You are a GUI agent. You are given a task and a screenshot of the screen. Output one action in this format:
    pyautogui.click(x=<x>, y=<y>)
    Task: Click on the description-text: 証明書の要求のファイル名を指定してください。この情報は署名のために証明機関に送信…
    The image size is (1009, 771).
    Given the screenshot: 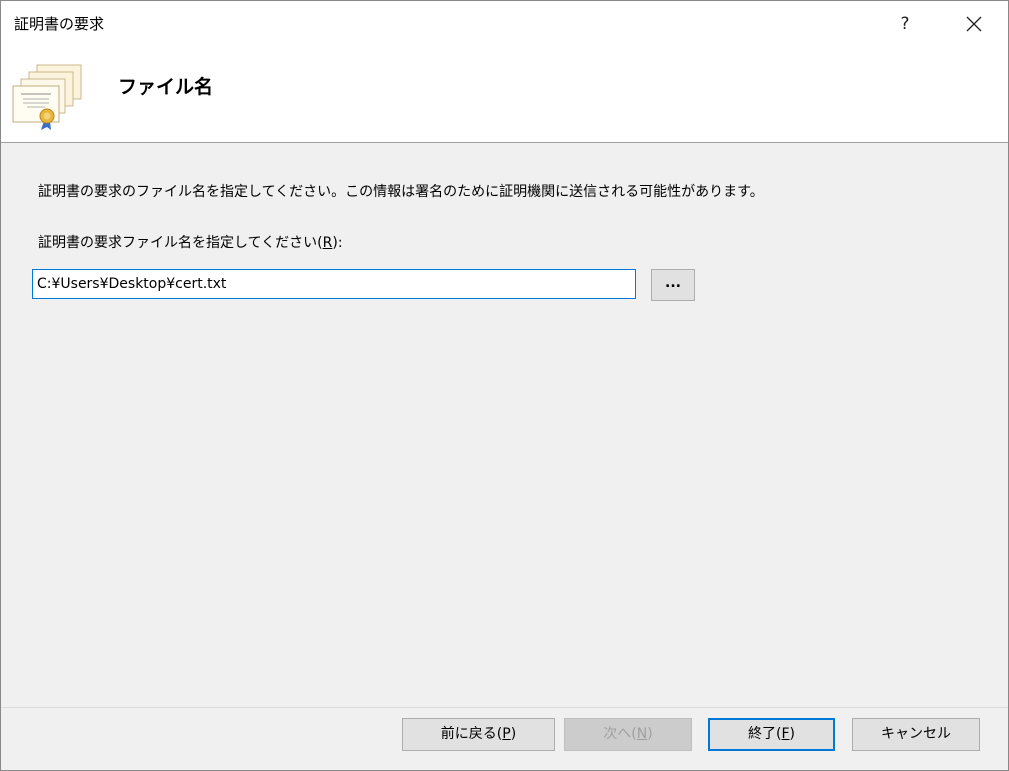 What is the action you would take?
    pyautogui.click(x=401, y=192)
    